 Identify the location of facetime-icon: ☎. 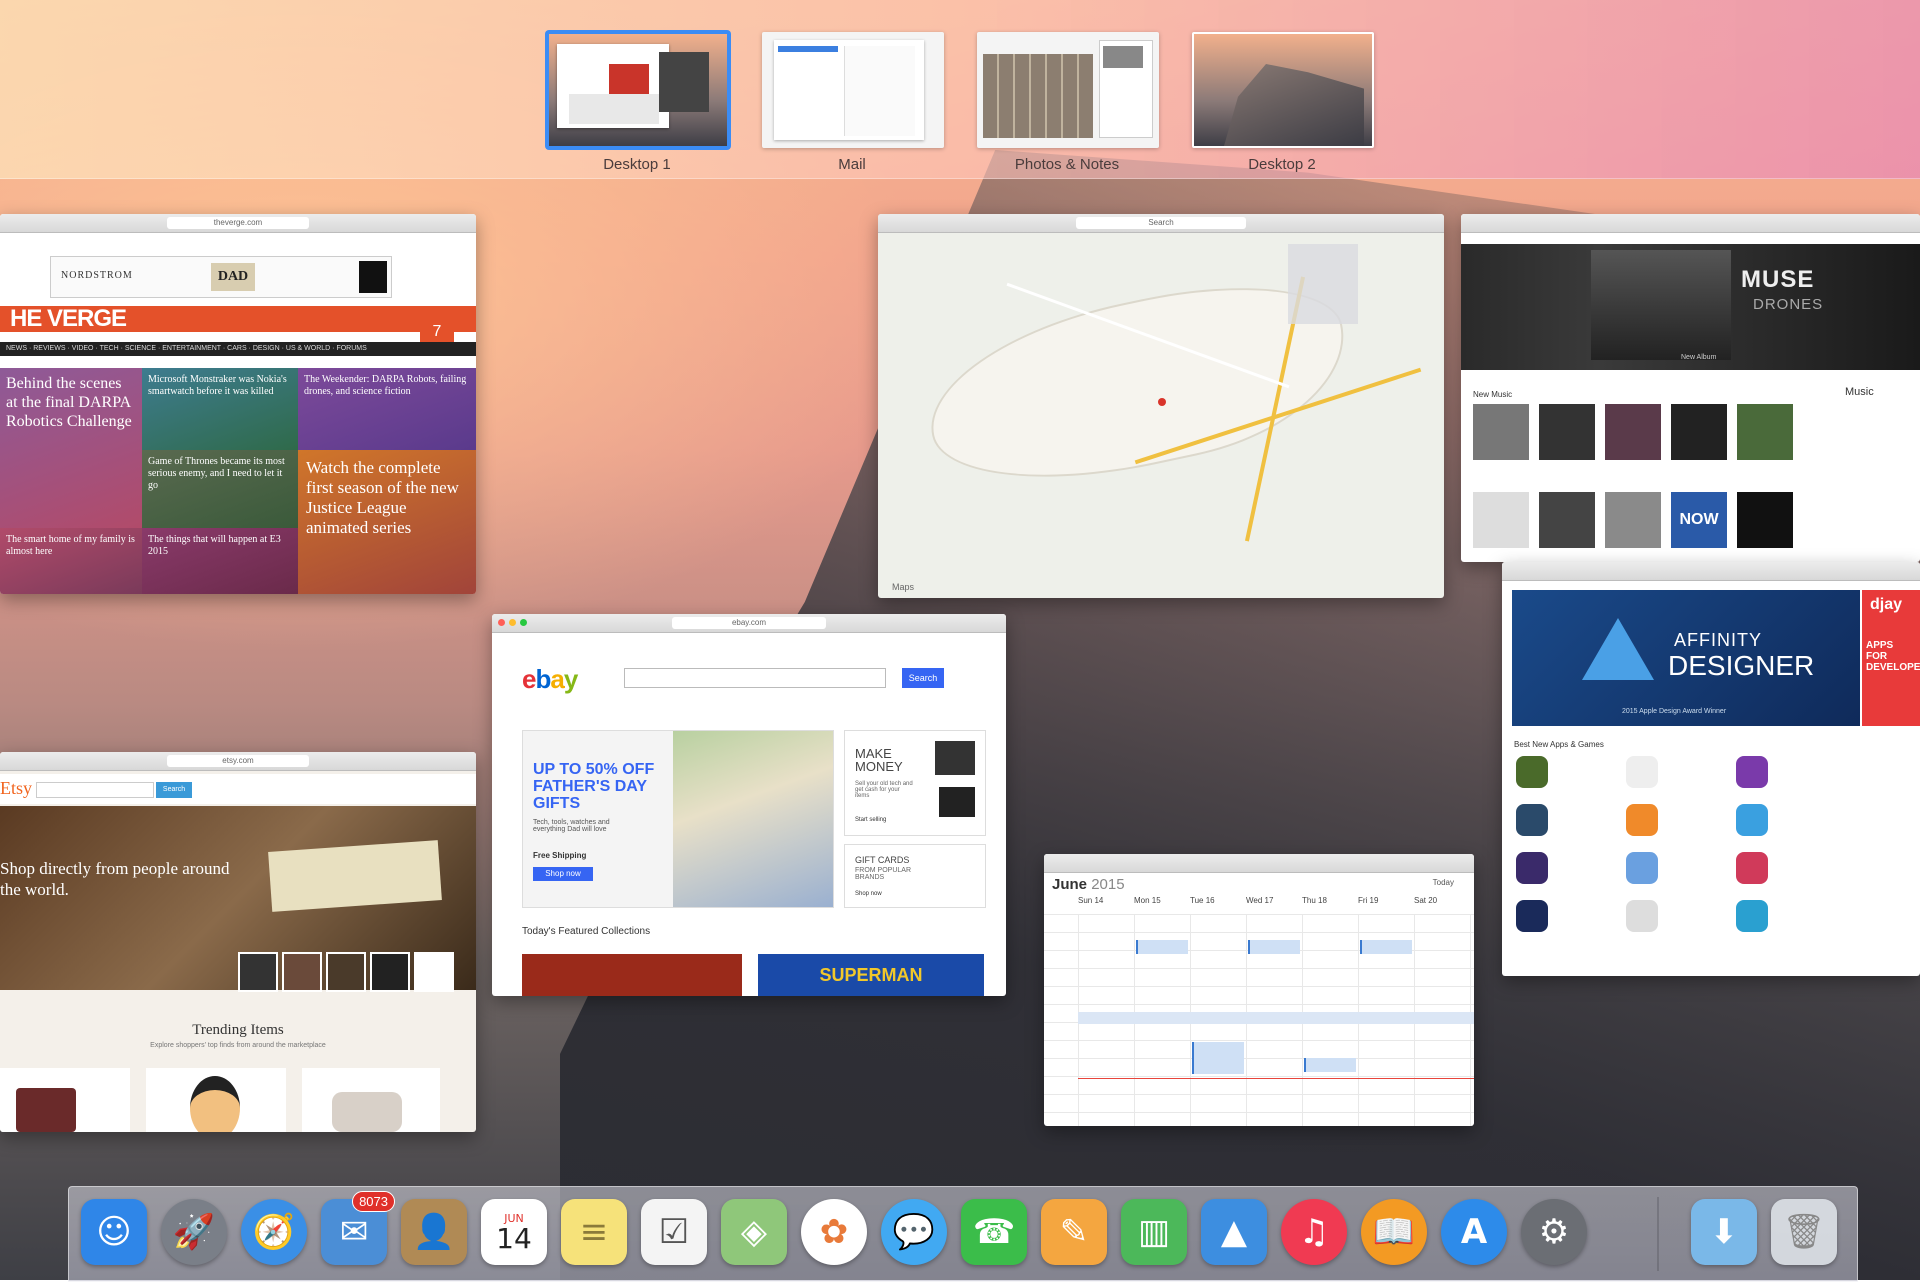
(994, 1232).